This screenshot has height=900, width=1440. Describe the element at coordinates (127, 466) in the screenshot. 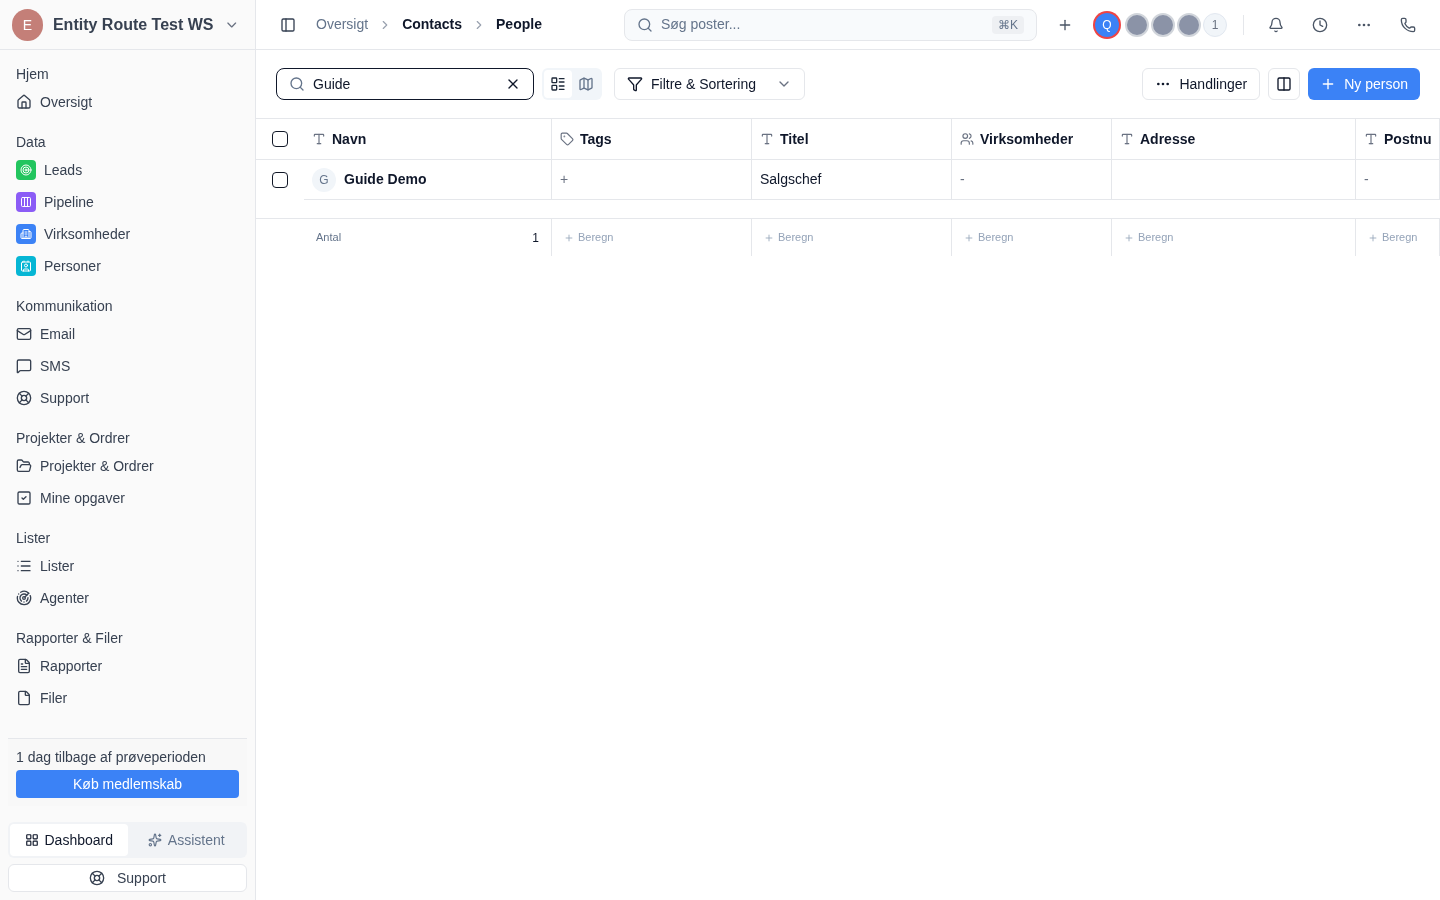

I see `sidebar-item: Projekter & Ordrer` at that location.